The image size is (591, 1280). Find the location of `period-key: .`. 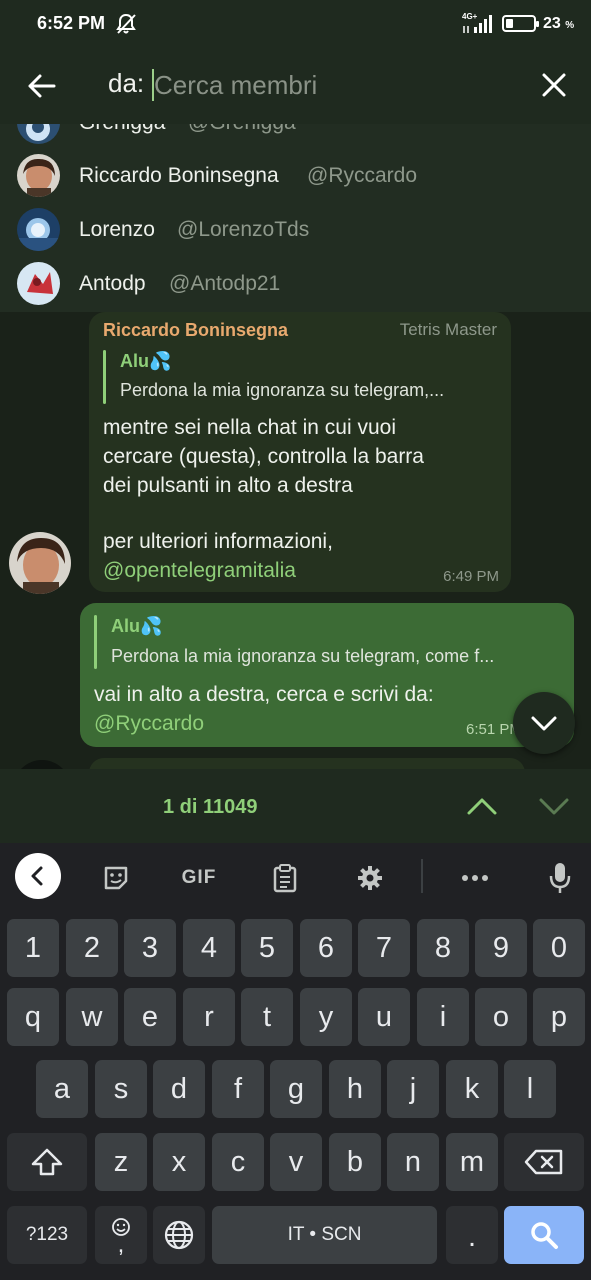

period-key: . is located at coordinates (472, 1235).